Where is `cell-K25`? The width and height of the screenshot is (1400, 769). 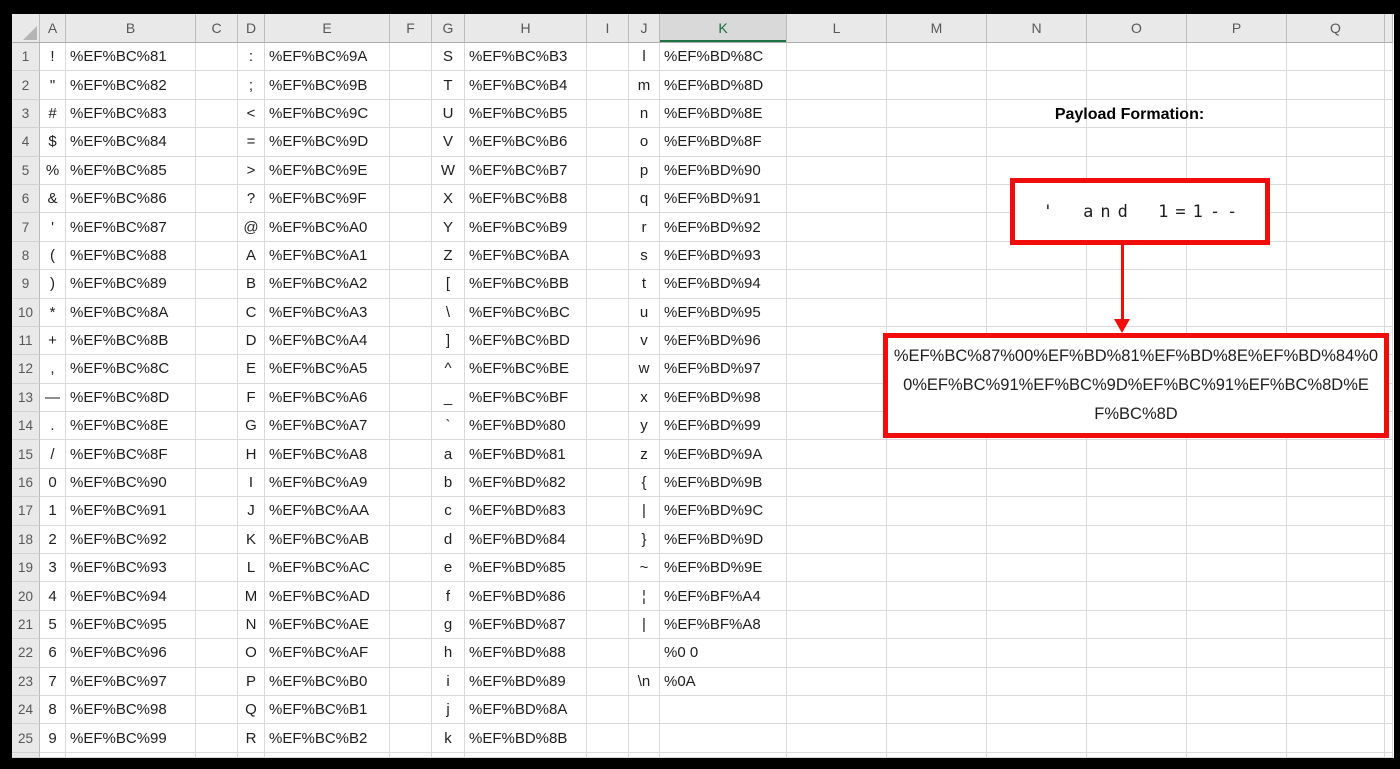 cell-K25 is located at coordinates (723, 738).